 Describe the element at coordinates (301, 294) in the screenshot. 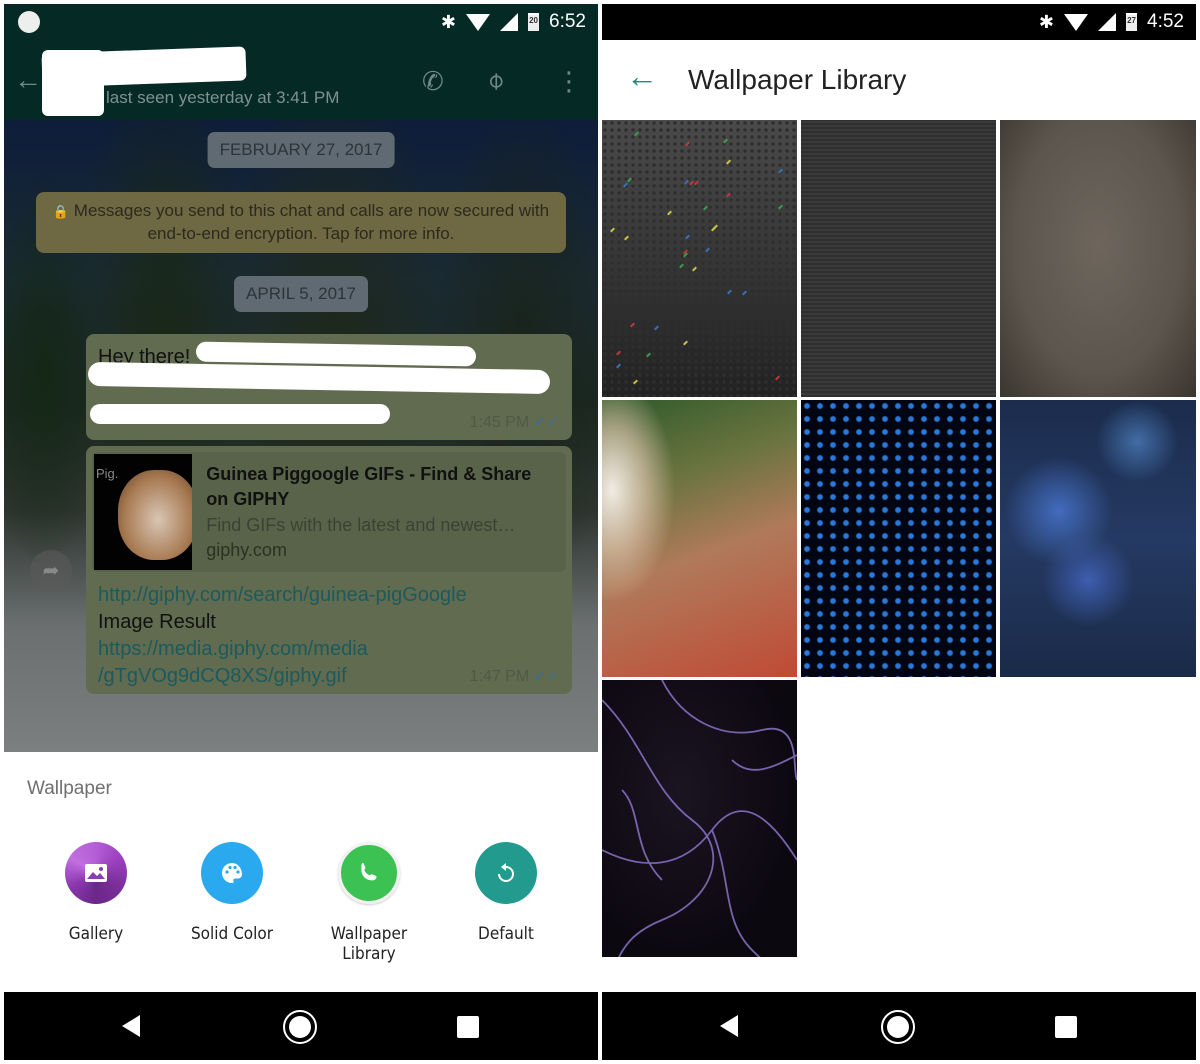

I see `date-chip: APRIL 5, 2017` at that location.